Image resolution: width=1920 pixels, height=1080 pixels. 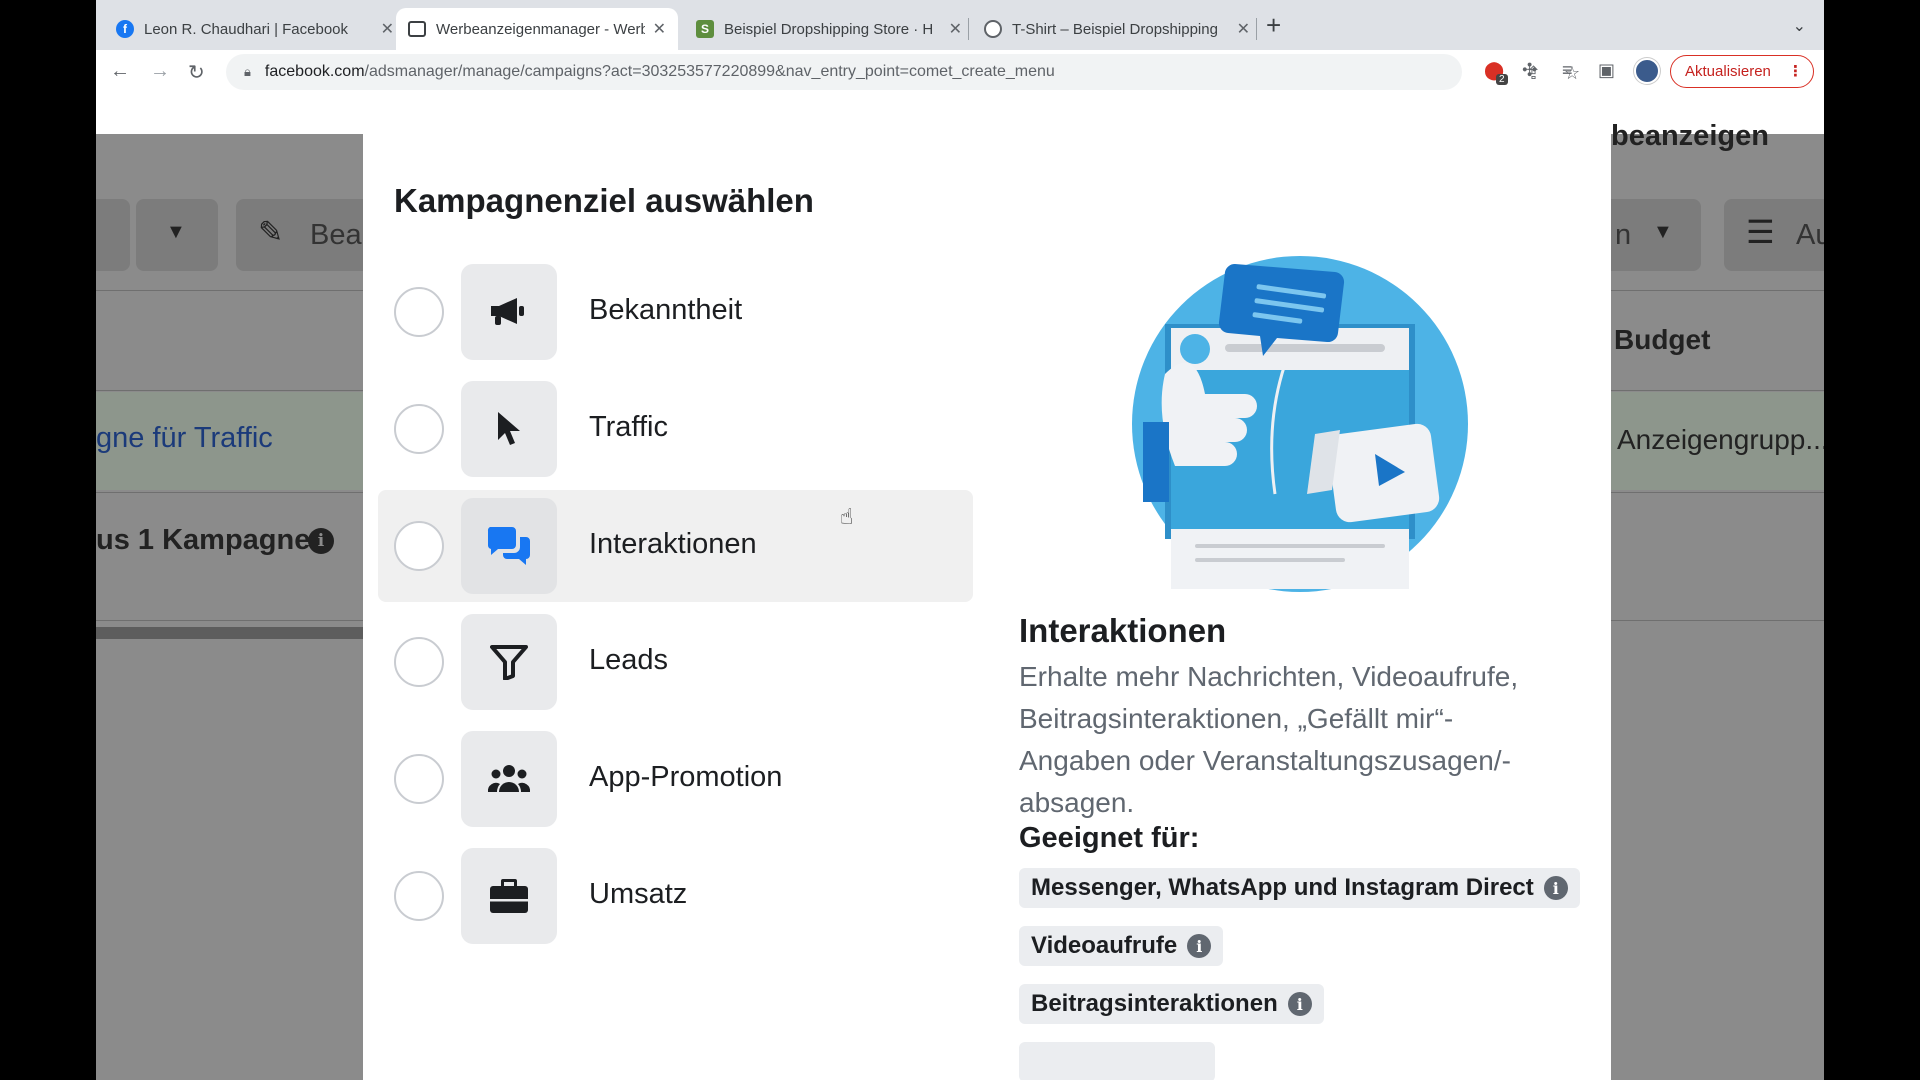 I want to click on option-app-promotion: App-Promotion, so click(x=675, y=779).